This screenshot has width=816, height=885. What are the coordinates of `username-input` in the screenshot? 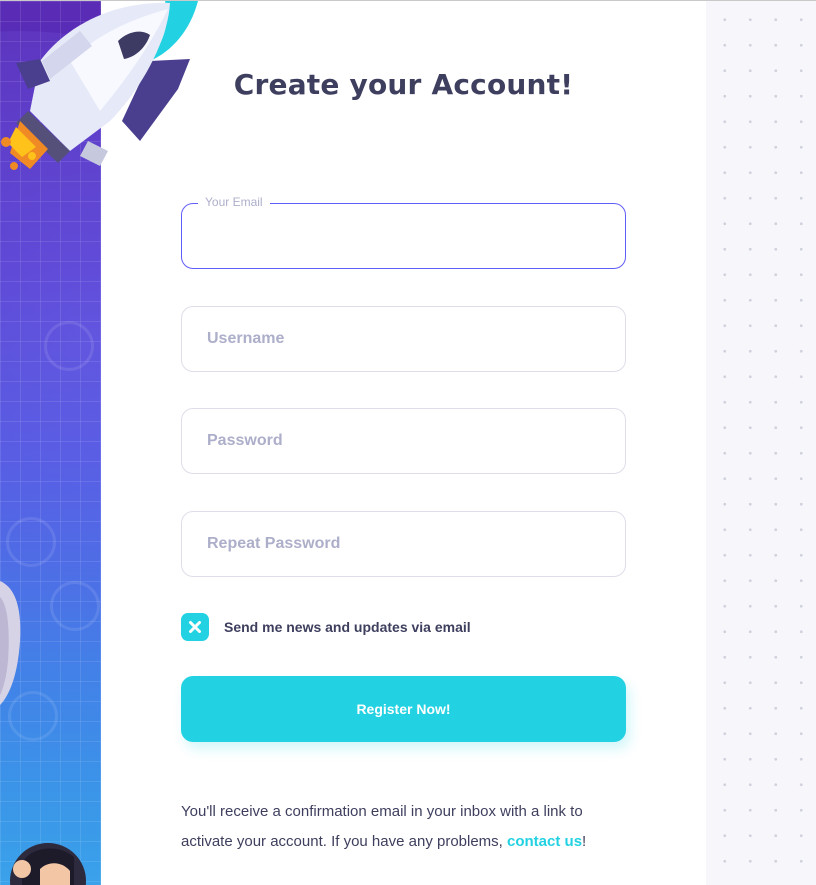 It's located at (403, 339).